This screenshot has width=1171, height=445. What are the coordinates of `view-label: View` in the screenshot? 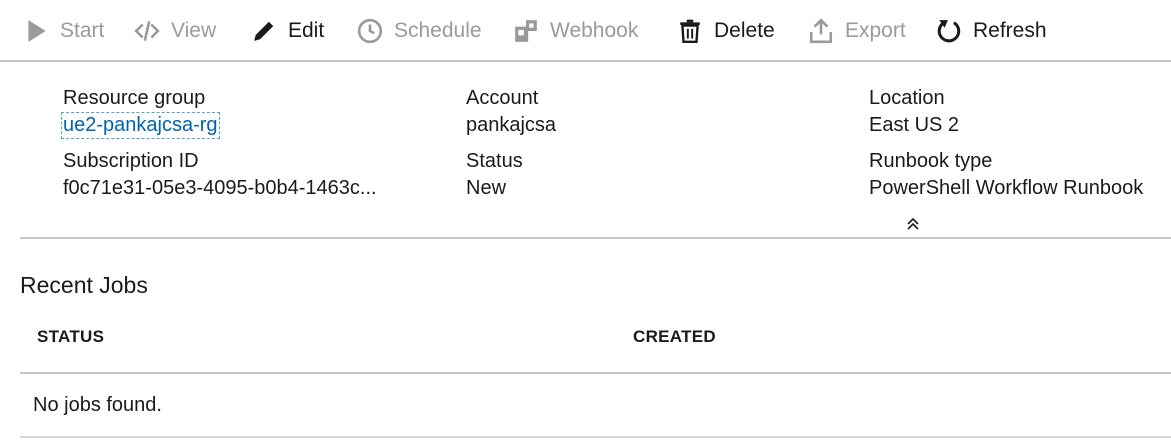 It's located at (194, 30).